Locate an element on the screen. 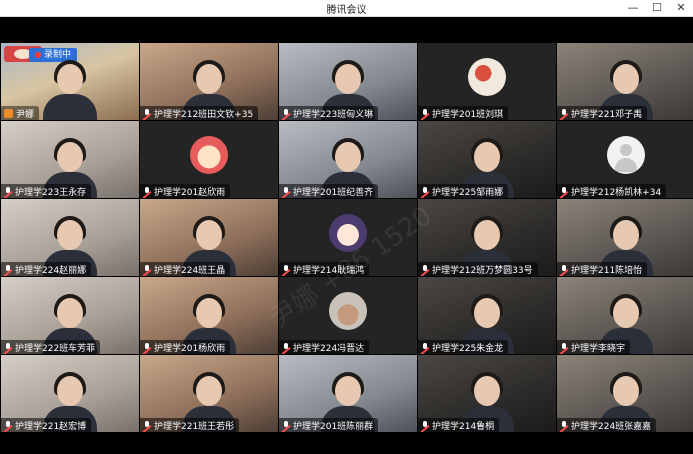  participant-tile: 护理学201班刘琪 is located at coordinates (487, 81).